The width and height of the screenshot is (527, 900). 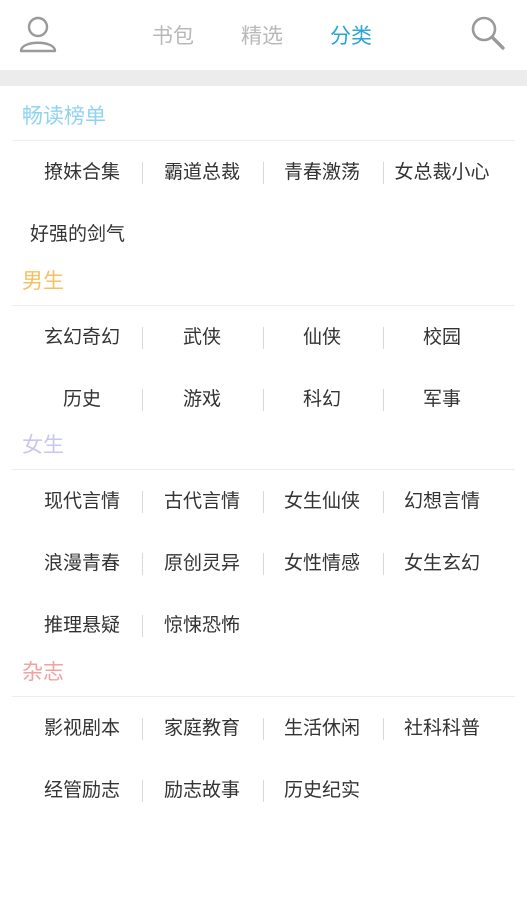 What do you see at coordinates (202, 728) in the screenshot?
I see `category-item: 家庭教育` at bounding box center [202, 728].